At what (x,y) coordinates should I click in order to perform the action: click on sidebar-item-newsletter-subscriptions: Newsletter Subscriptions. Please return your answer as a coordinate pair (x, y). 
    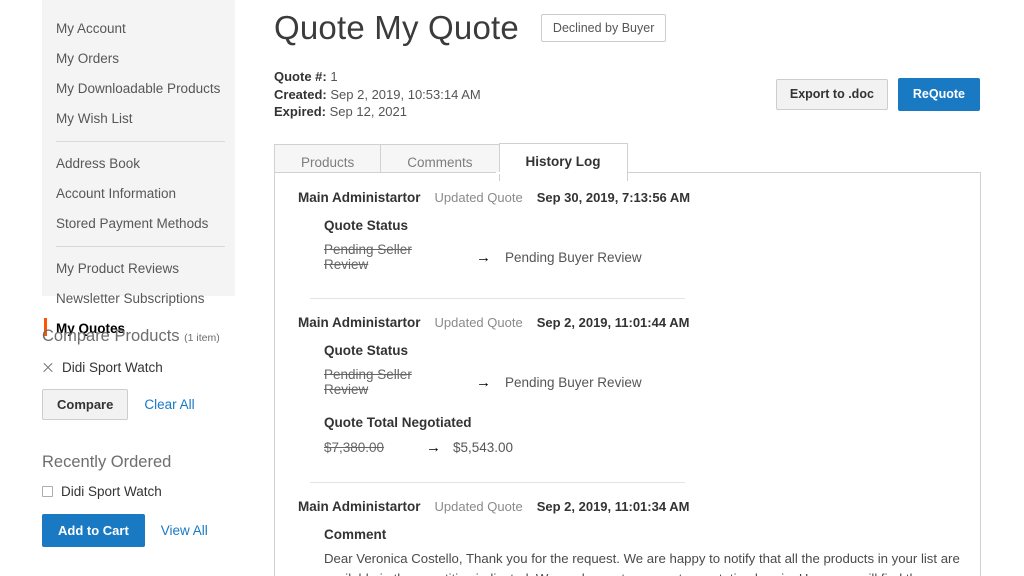
    Looking at the image, I should click on (138, 299).